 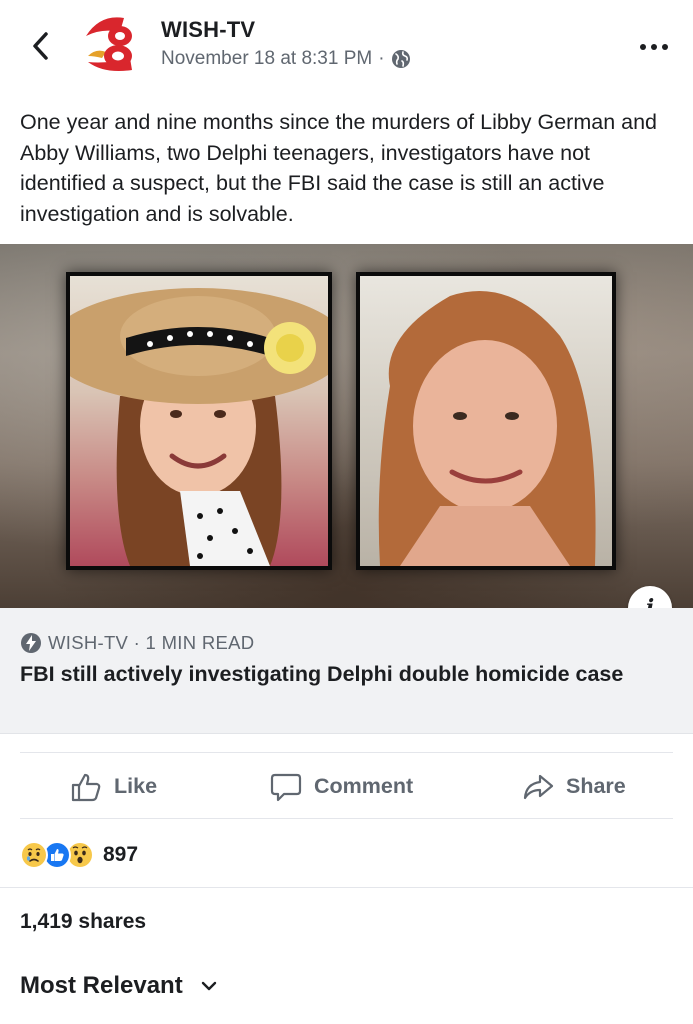 I want to click on share-button: Share, so click(x=574, y=786).